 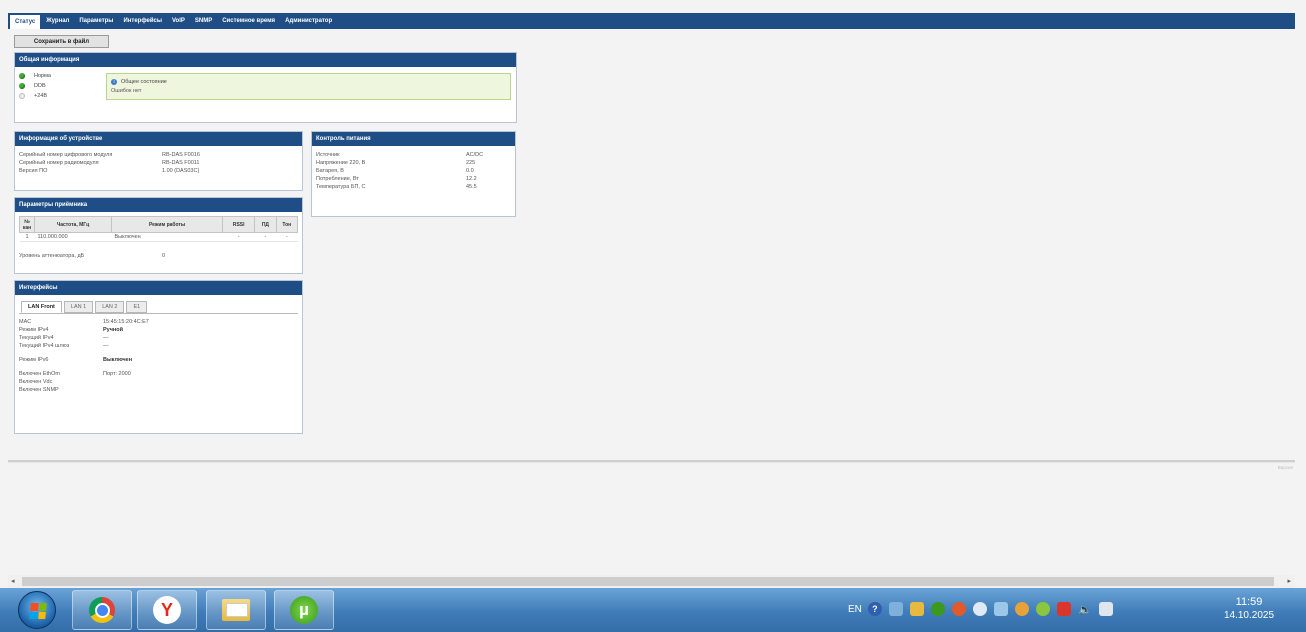 I want to click on update-icon, so click(x=1042, y=609).